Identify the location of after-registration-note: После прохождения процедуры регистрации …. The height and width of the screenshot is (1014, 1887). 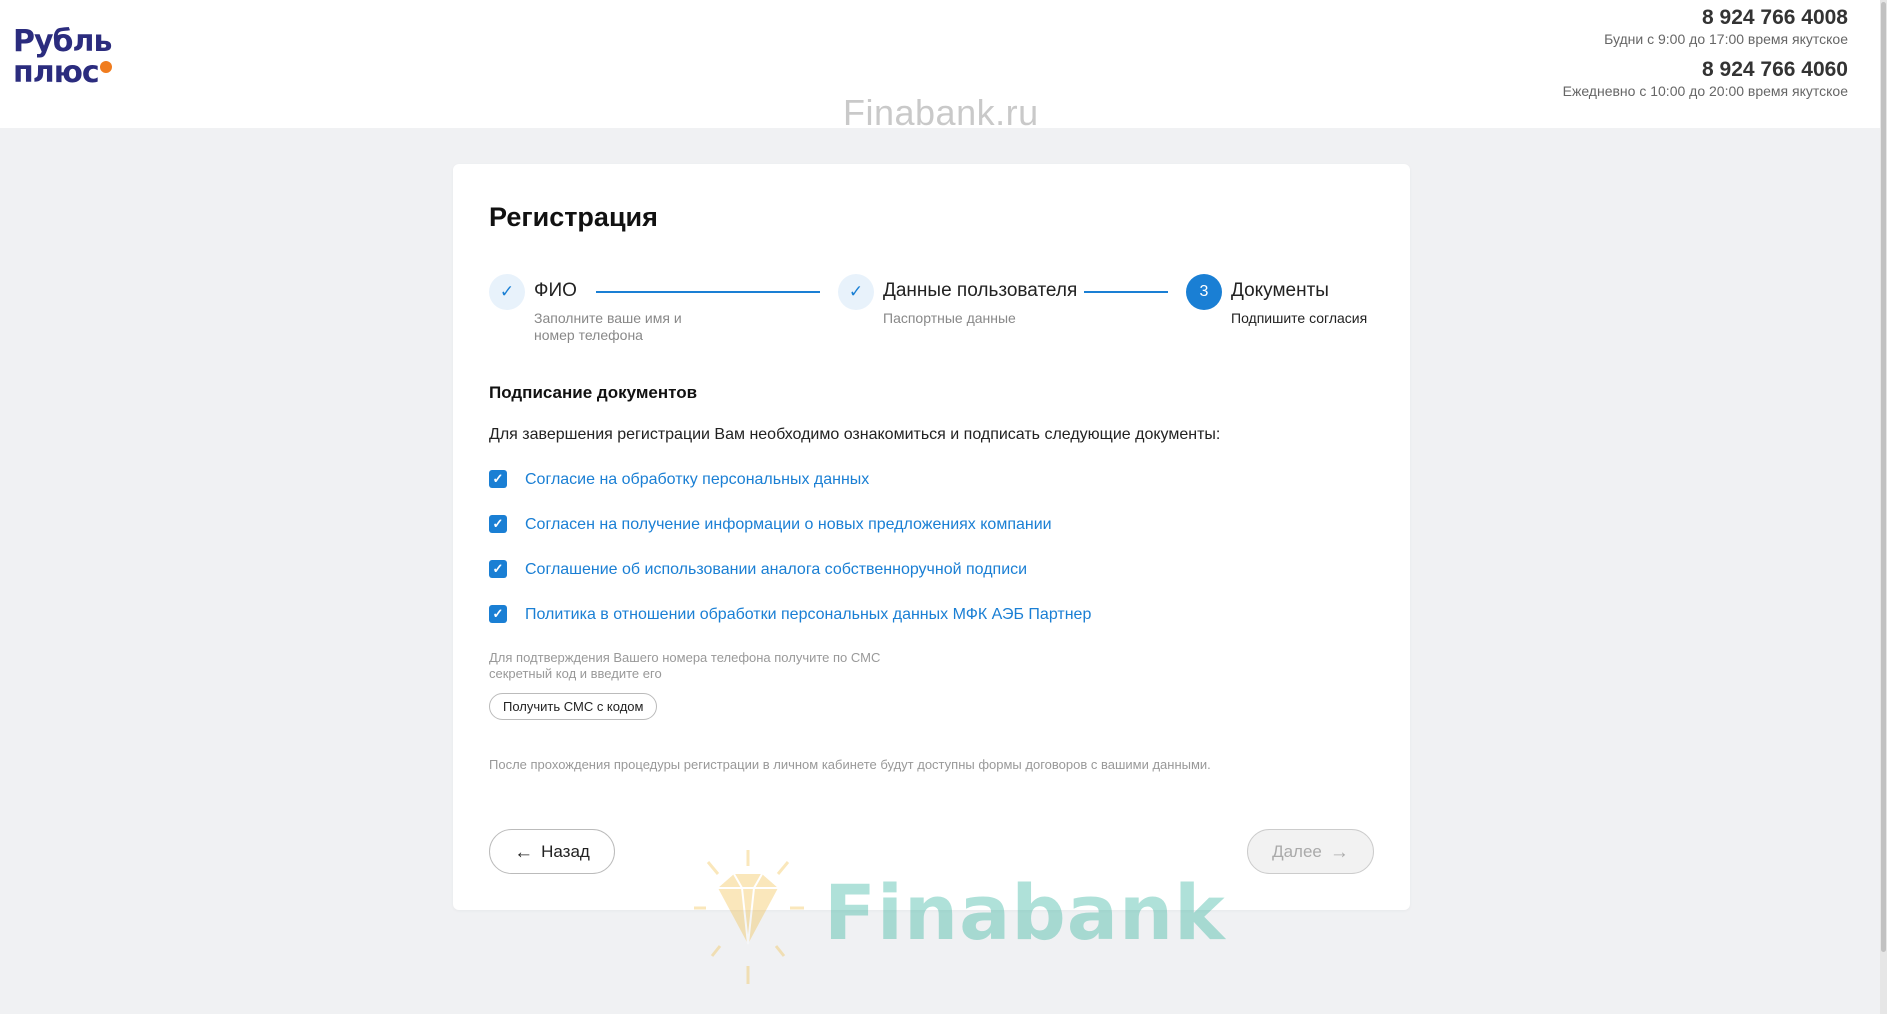
(850, 764).